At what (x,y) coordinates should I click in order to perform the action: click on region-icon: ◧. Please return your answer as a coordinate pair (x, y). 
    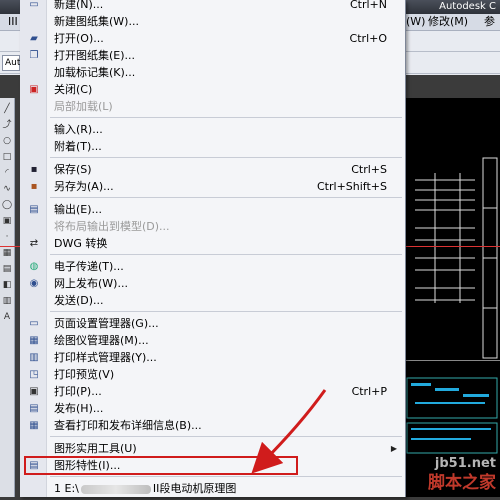
    Looking at the image, I should click on (7, 285).